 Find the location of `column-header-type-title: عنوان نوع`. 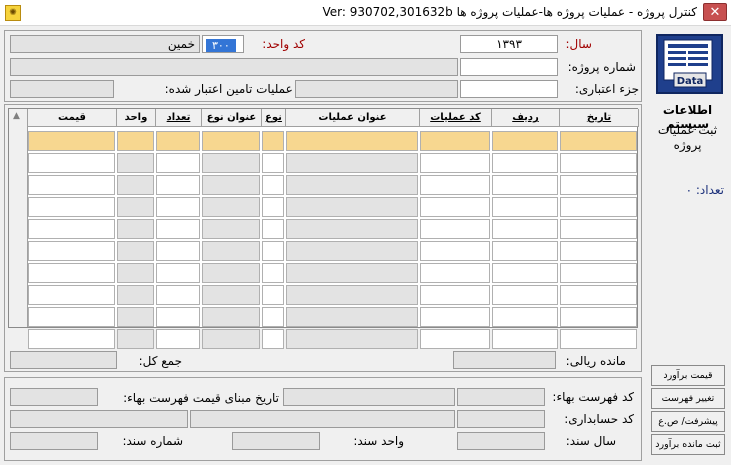

column-header-type-title: عنوان نوع is located at coordinates (232, 118).